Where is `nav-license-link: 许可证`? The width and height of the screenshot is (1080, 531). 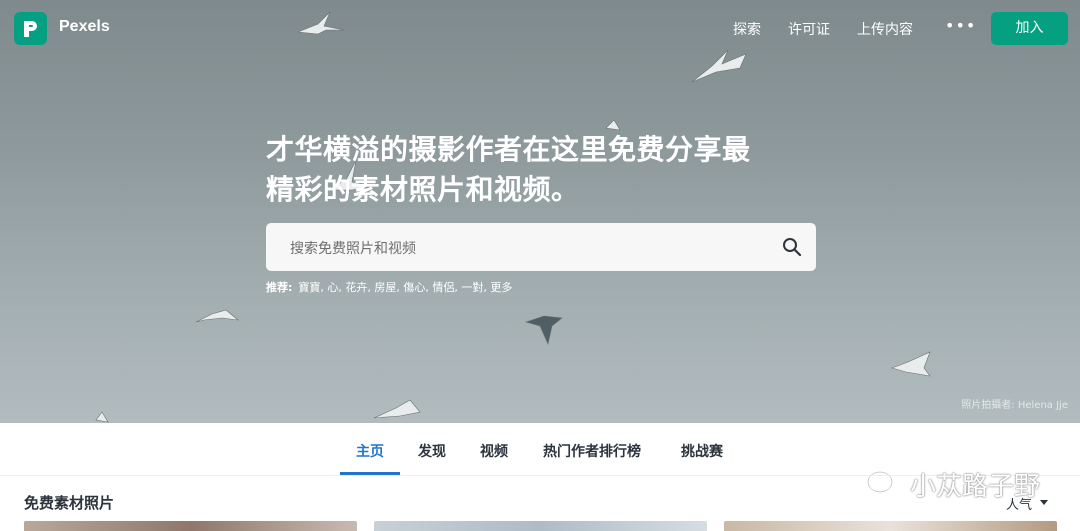
nav-license-link: 许可证 is located at coordinates (809, 29).